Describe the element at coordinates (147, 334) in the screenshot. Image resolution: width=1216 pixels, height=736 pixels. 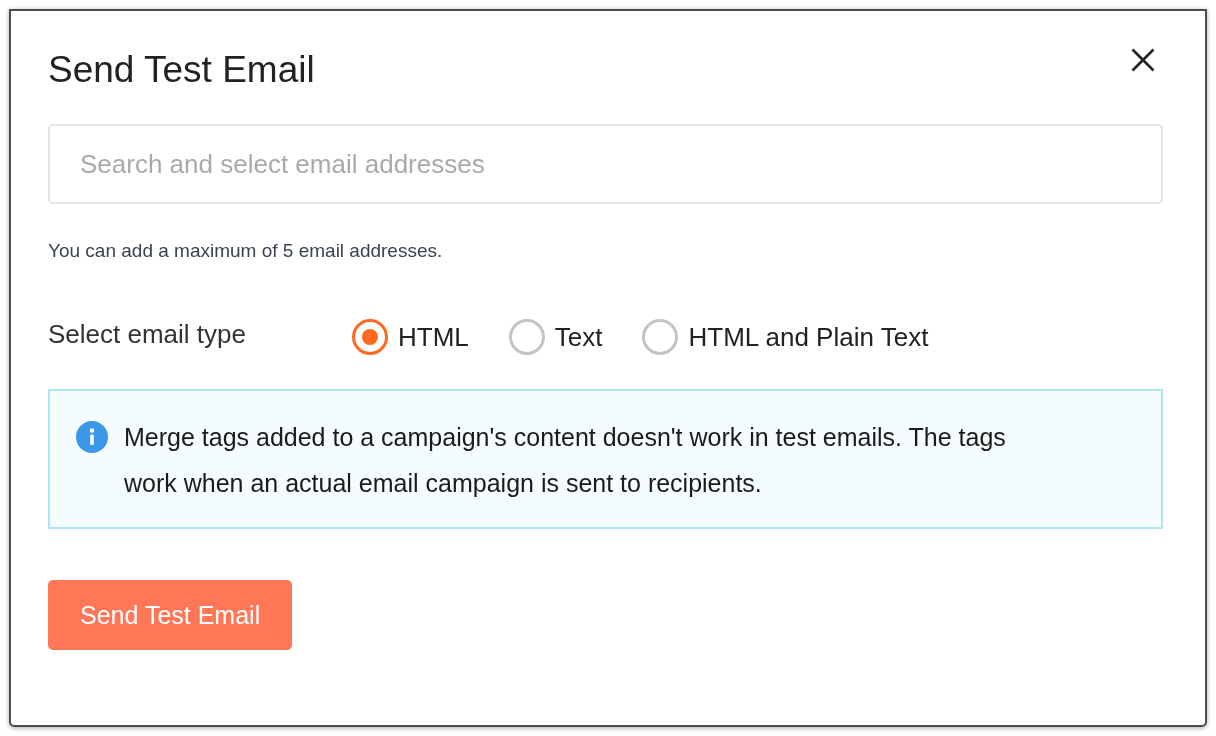
I see `field-label: Select email type` at that location.